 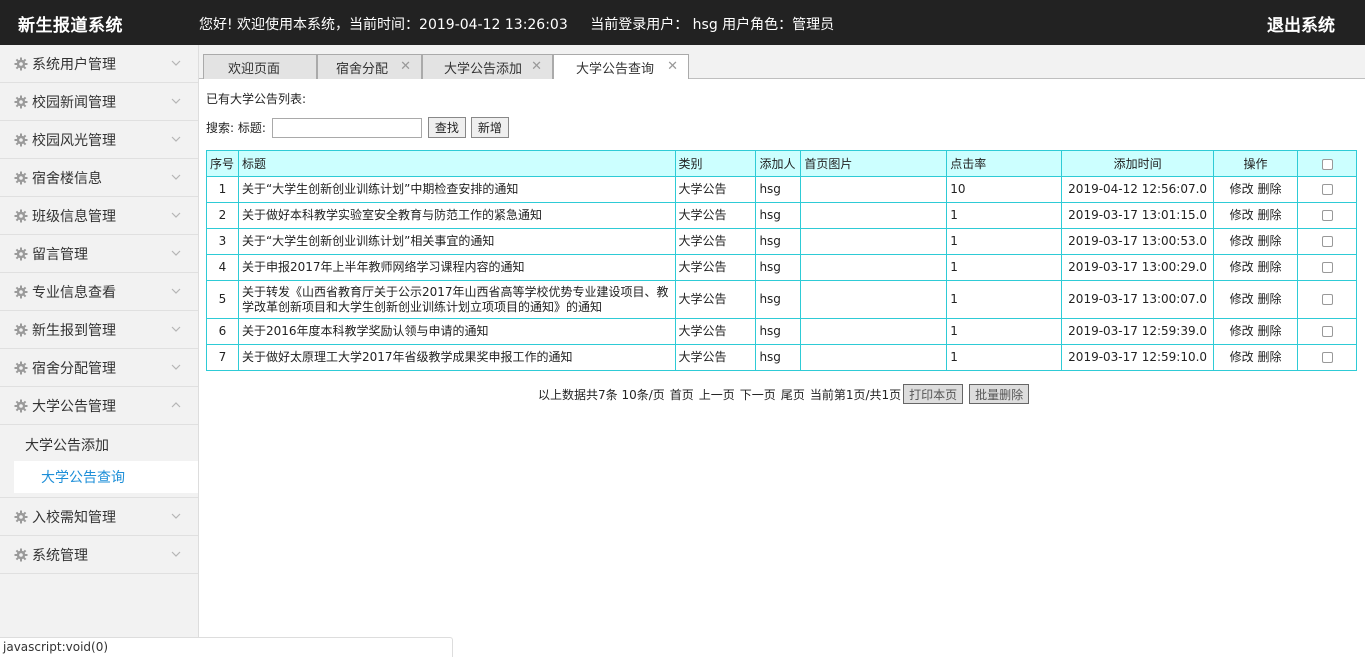 I want to click on sidebar-item: 留言管理, so click(x=99, y=254).